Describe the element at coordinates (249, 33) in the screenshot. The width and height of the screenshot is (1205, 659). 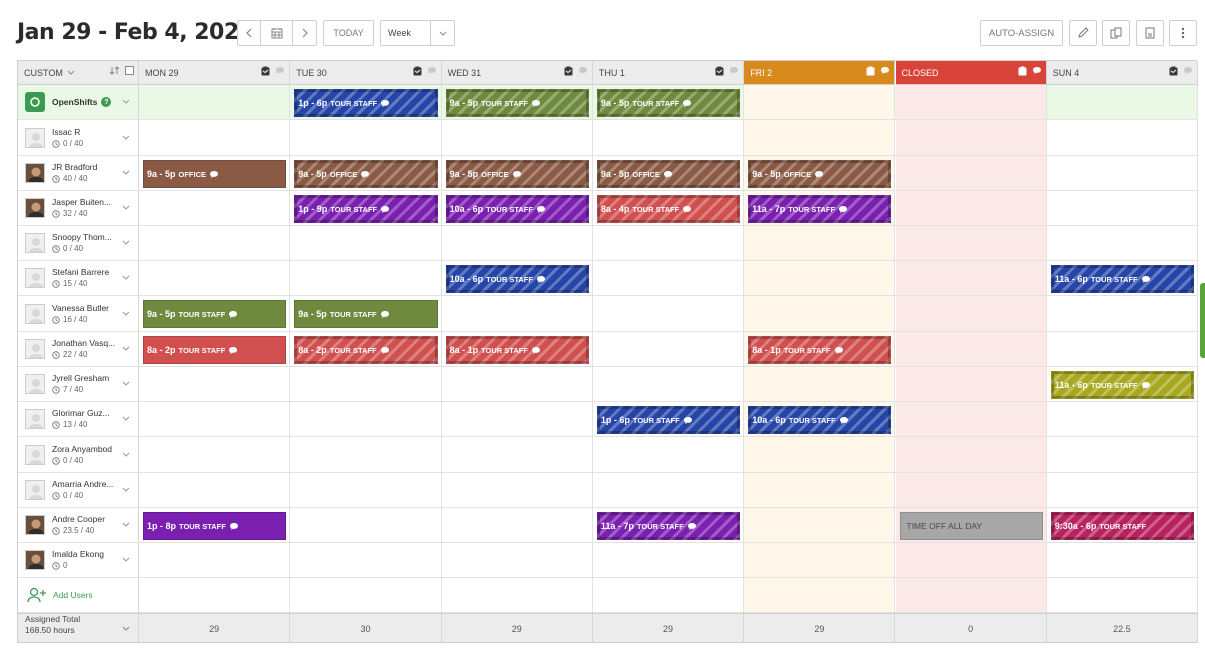
I see `prev-week-button` at that location.